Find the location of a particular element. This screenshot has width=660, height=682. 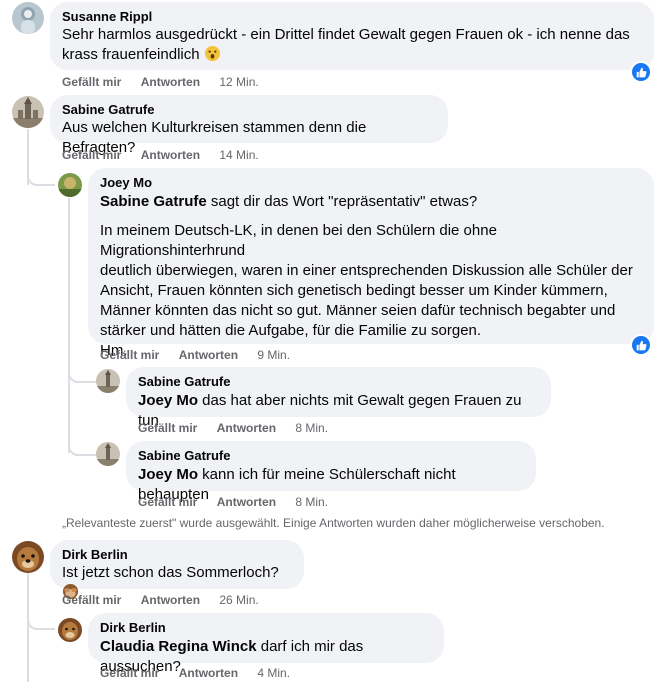

timestamp: 14 Min. is located at coordinates (238, 155).